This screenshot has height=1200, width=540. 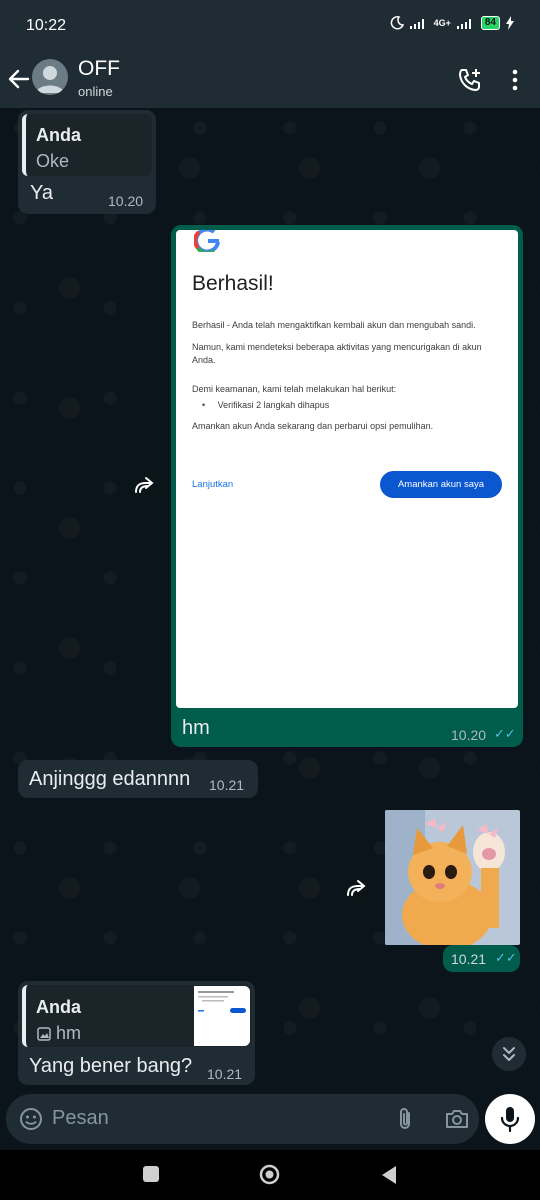 I want to click on more-vert-icon, so click(x=515, y=80).